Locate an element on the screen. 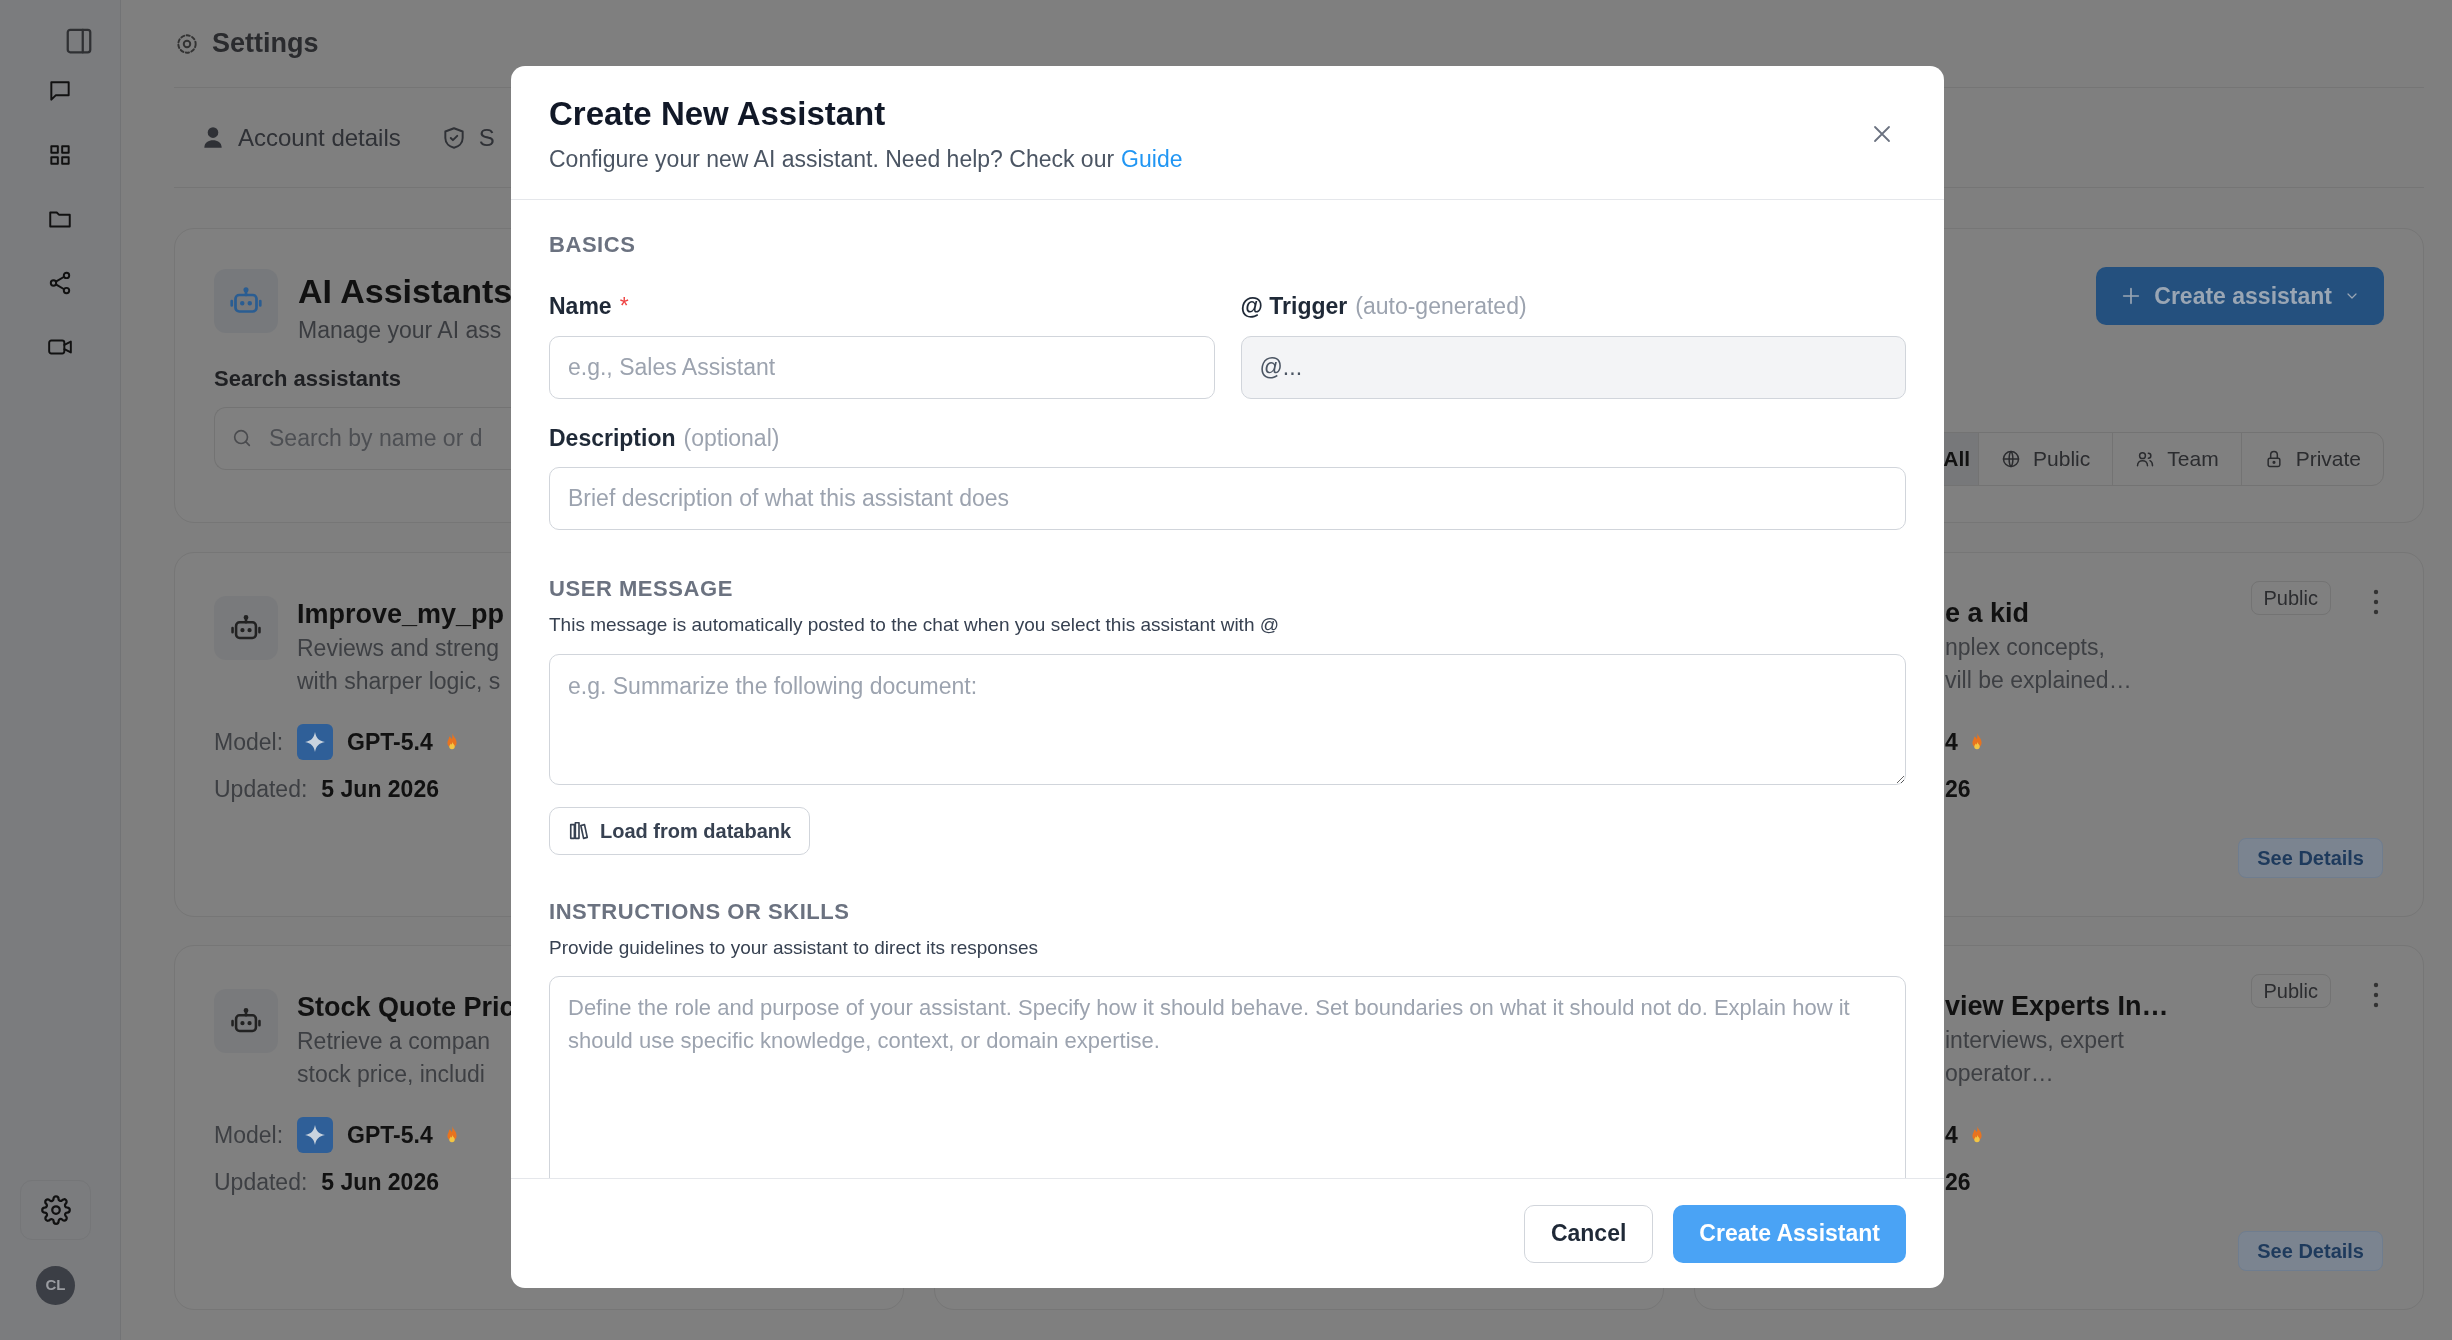  card-title: Improve_my_pp is located at coordinates (401, 614).